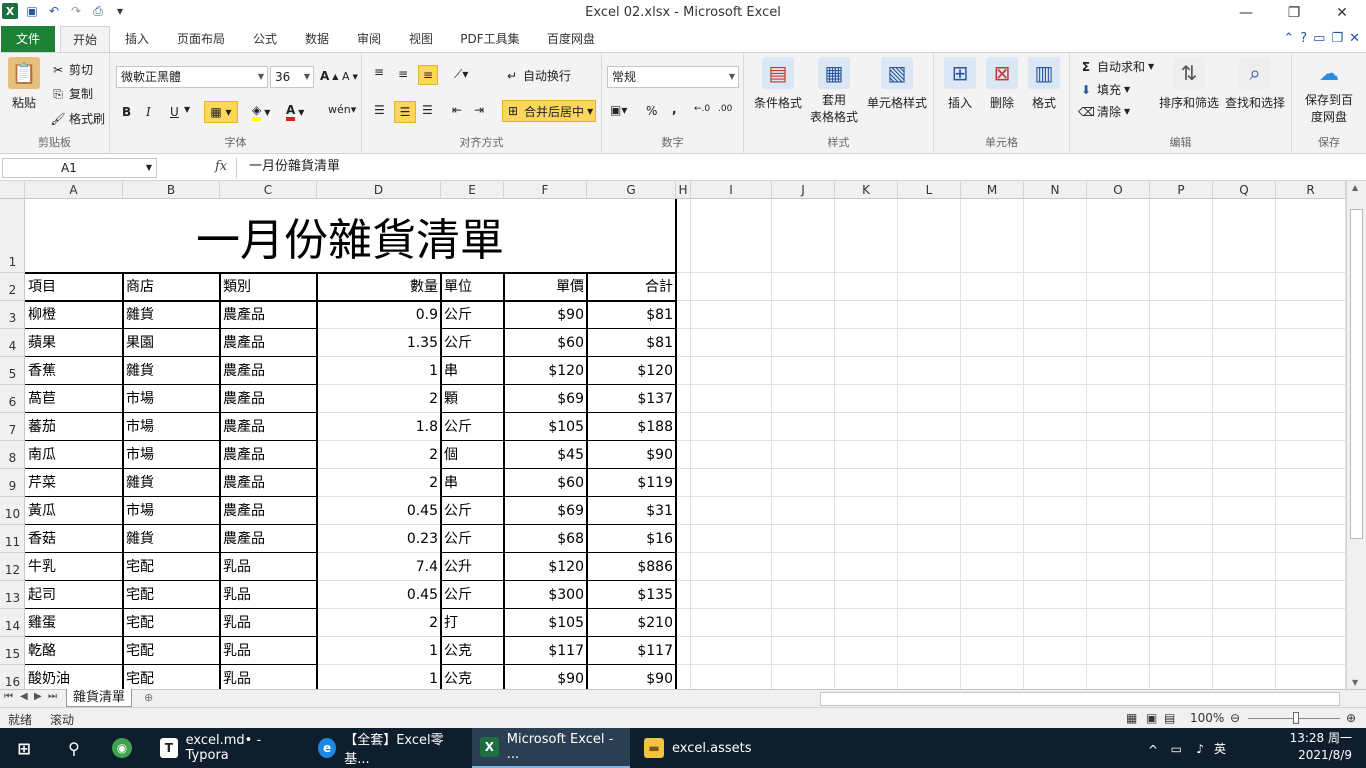  Describe the element at coordinates (12, 595) in the screenshot. I see `row-header-13: 13` at that location.